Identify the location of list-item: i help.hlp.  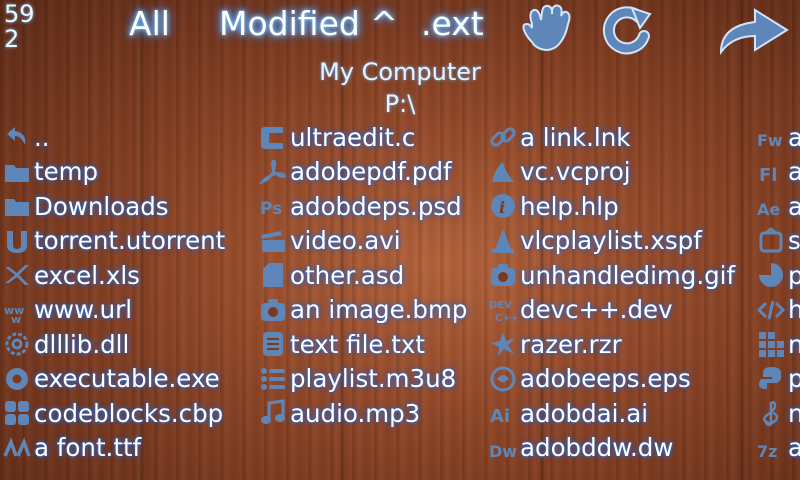
(611, 206).